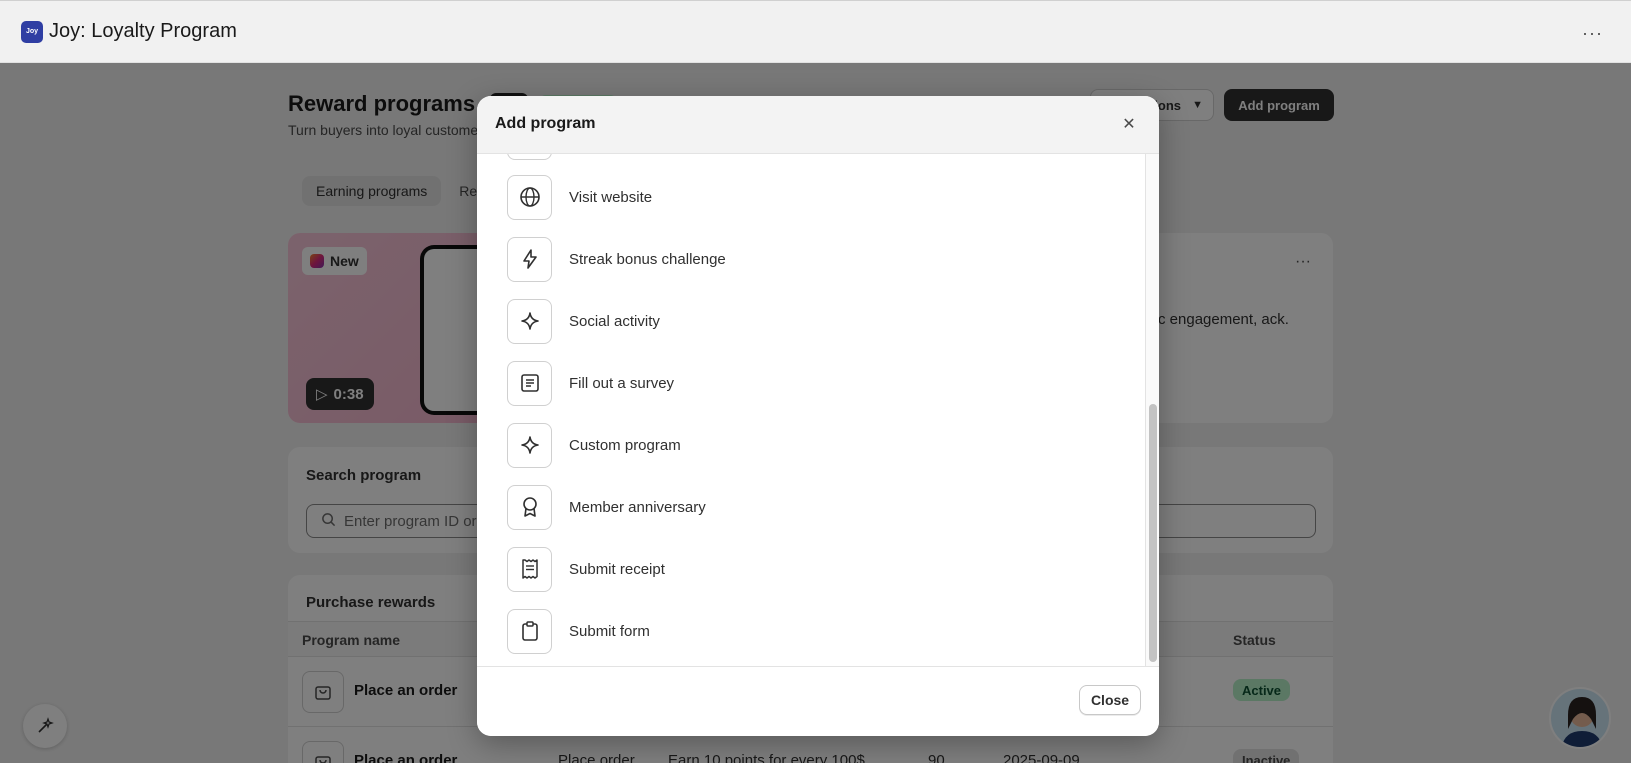 The height and width of the screenshot is (763, 1631). Describe the element at coordinates (609, 631) in the screenshot. I see `list-item-label: Submit form` at that location.